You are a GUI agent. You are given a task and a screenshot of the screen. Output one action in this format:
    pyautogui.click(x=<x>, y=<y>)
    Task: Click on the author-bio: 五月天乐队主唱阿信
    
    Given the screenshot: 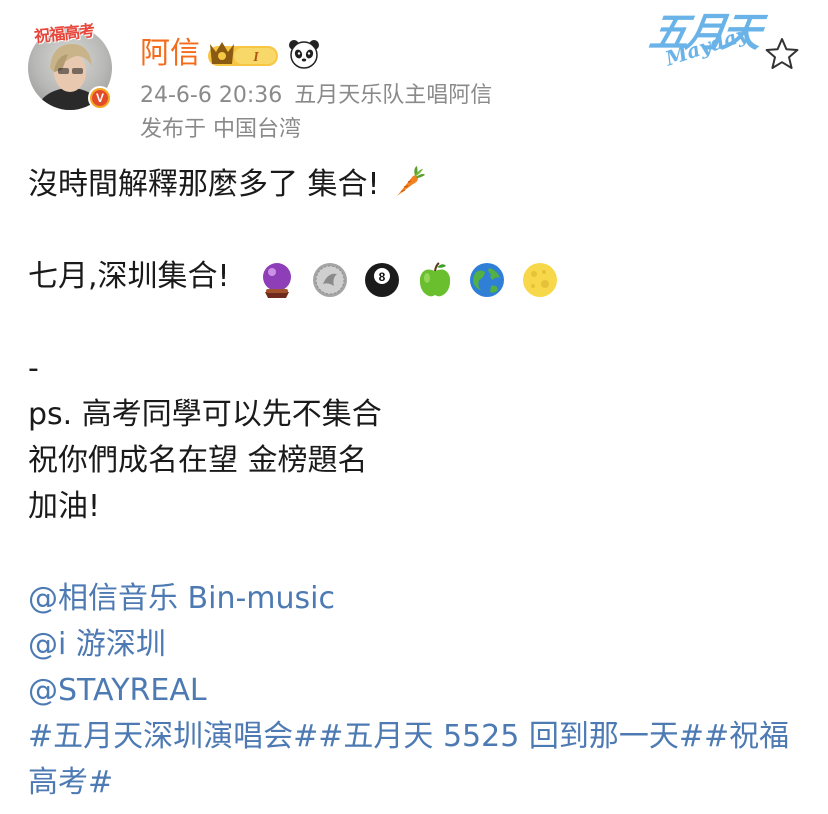 What is the action you would take?
    pyautogui.click(x=393, y=95)
    